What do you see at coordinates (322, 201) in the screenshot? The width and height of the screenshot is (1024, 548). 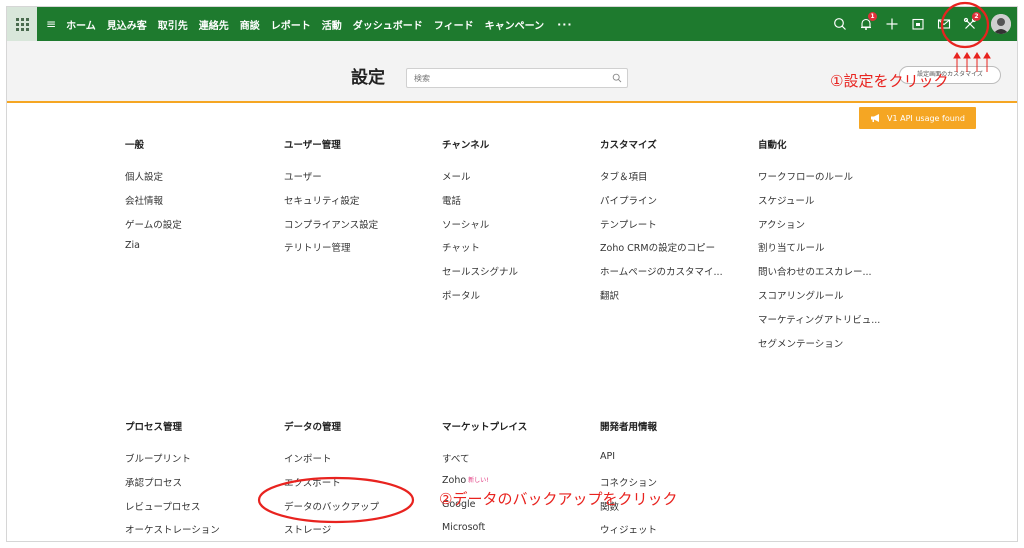 I see `settings-link-label: セキュリティ設定` at bounding box center [322, 201].